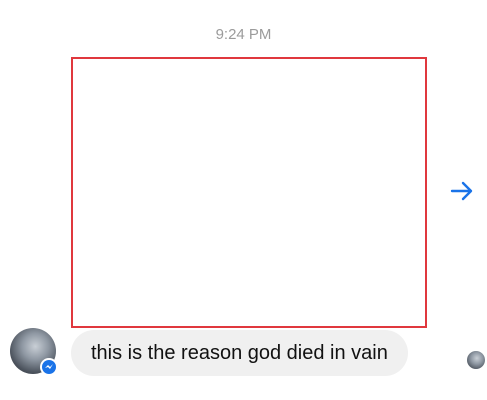 Image resolution: width=487 pixels, height=400 pixels. I want to click on forward-arrow-icon, so click(462, 191).